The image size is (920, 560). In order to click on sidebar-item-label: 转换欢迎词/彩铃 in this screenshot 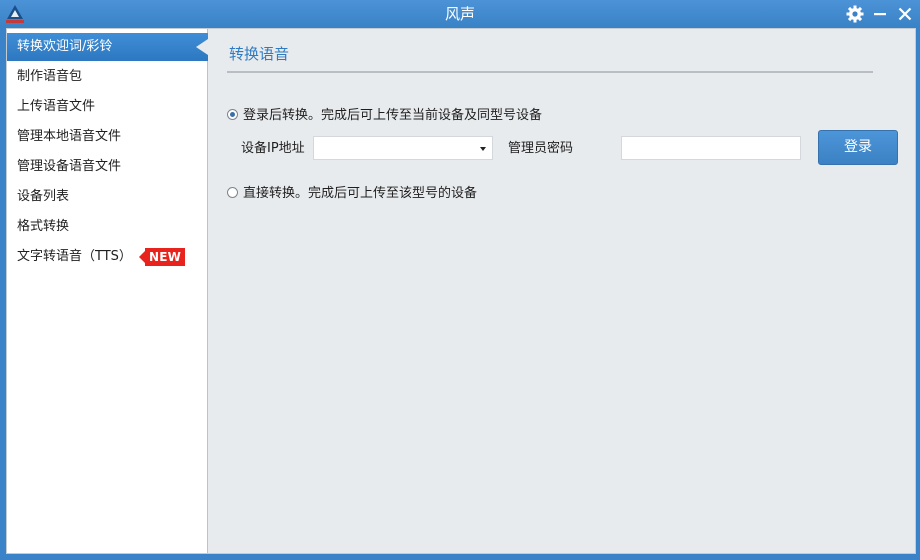, I will do `click(65, 46)`.